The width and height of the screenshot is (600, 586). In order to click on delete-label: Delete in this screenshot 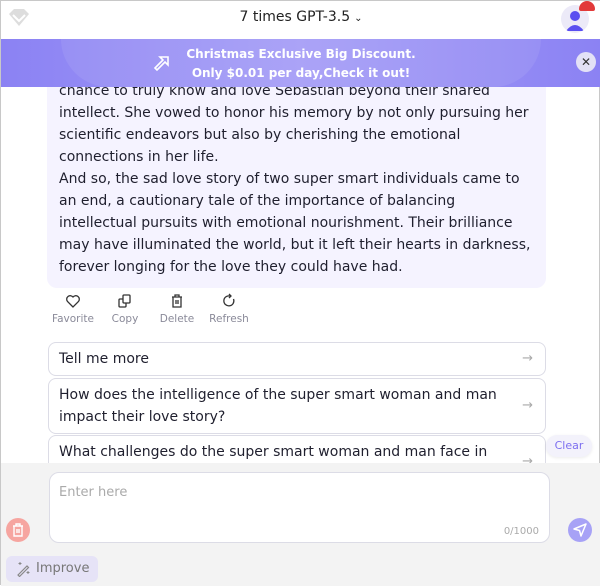, I will do `click(177, 319)`.